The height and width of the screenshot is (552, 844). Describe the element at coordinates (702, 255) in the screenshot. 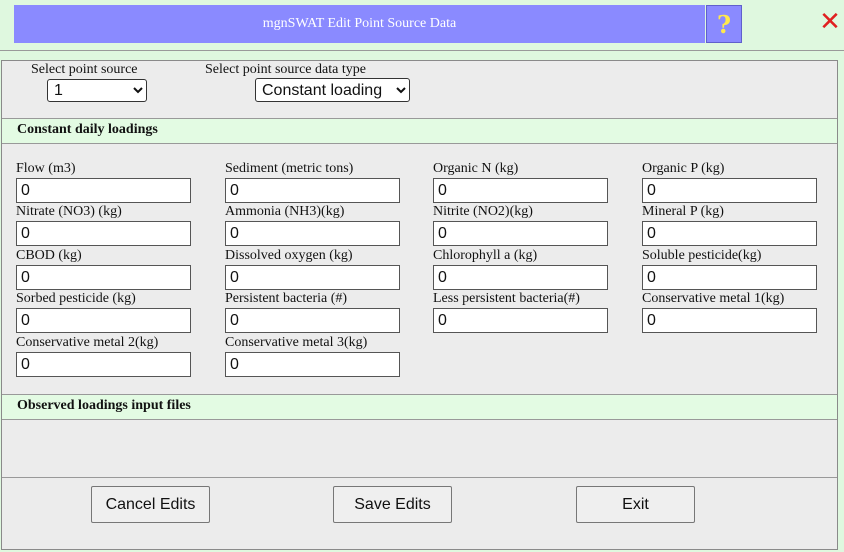

I see `field-label: Soluble pesticide(kg)` at that location.